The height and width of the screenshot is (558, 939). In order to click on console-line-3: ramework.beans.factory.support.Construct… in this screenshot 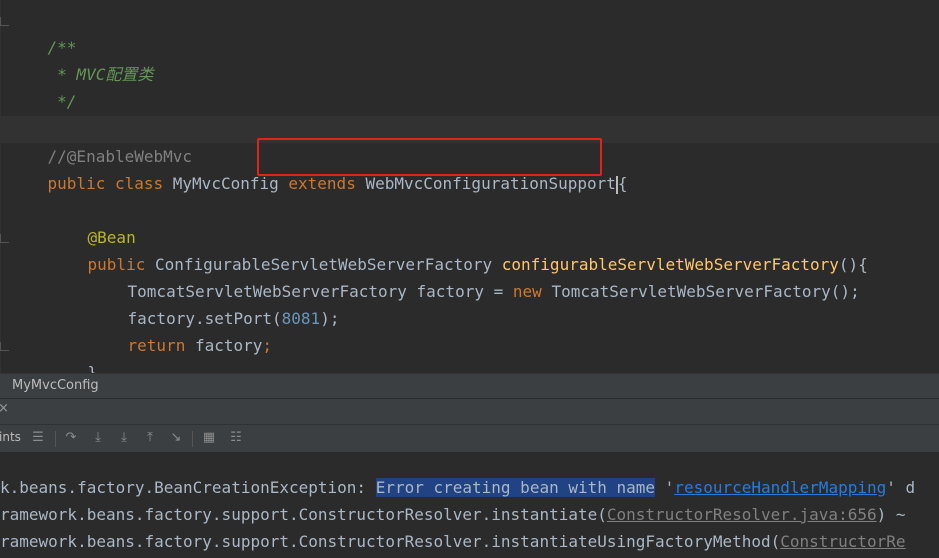, I will do `click(453, 541)`.